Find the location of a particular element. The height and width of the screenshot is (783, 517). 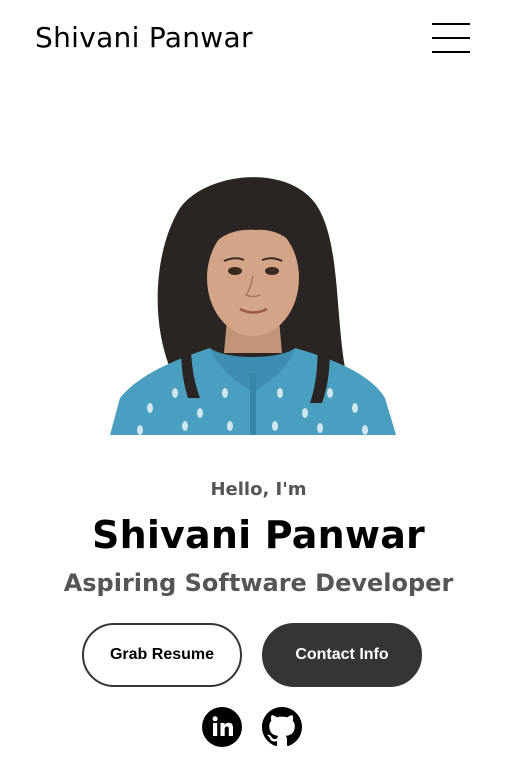

hamburger-line-top is located at coordinates (451, 24).